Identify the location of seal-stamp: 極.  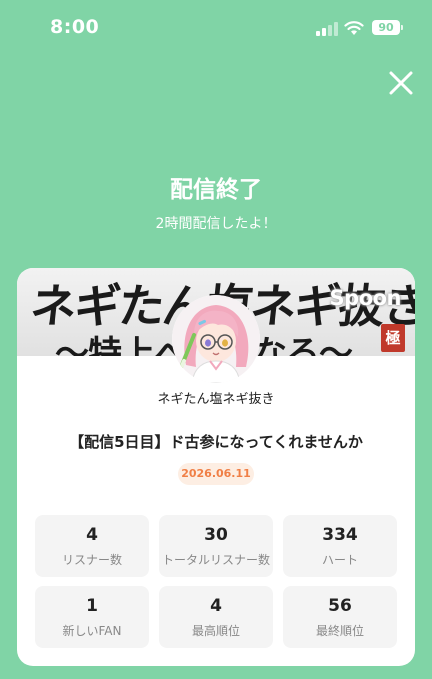
(393, 338).